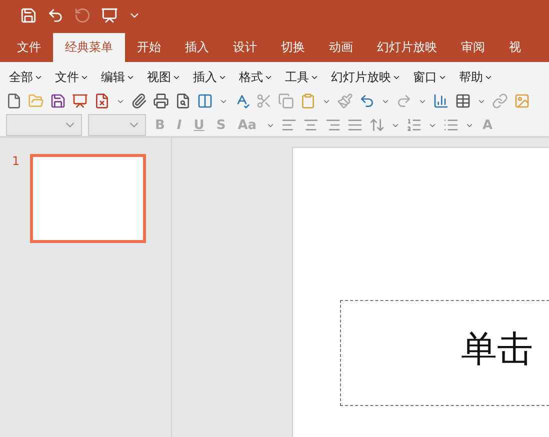 Image resolution: width=549 pixels, height=437 pixels. What do you see at coordinates (414, 125) in the screenshot?
I see `numbered-list-icon` at bounding box center [414, 125].